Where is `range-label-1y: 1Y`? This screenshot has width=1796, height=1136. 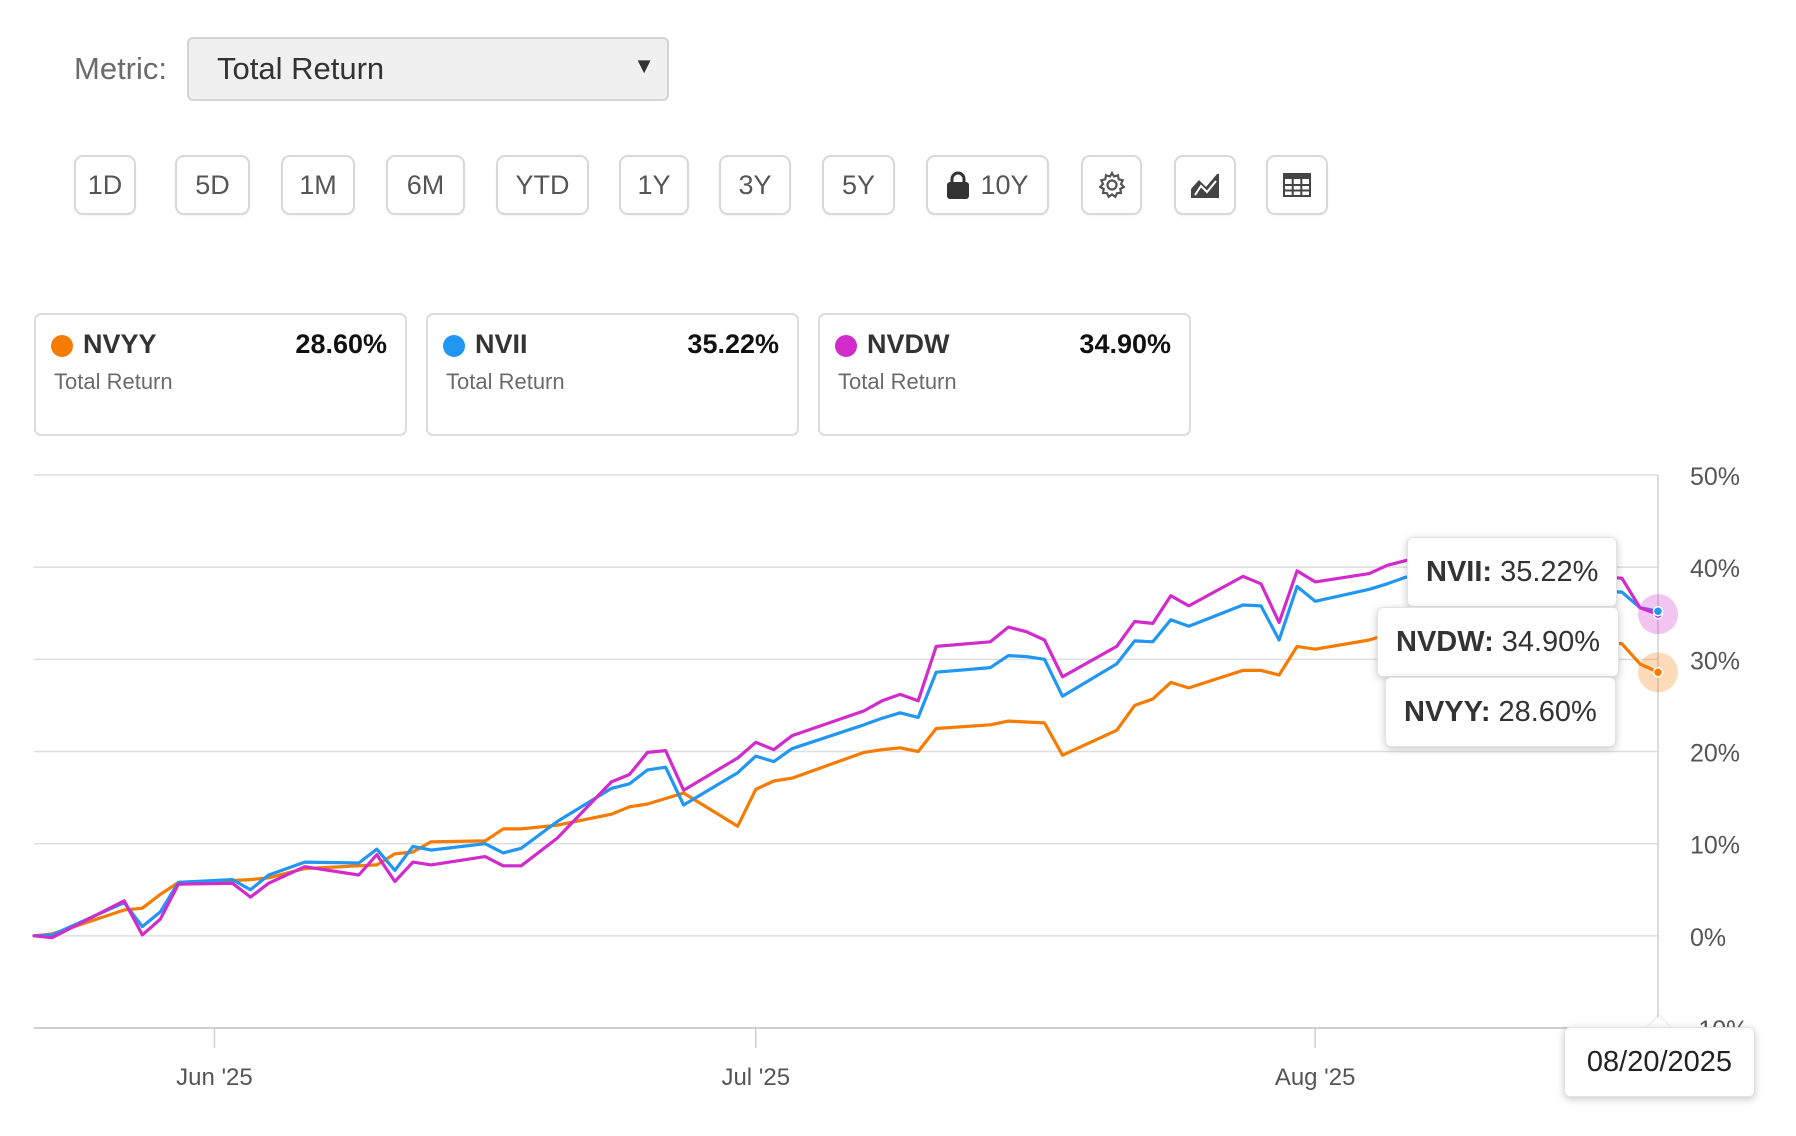 range-label-1y: 1Y is located at coordinates (654, 184).